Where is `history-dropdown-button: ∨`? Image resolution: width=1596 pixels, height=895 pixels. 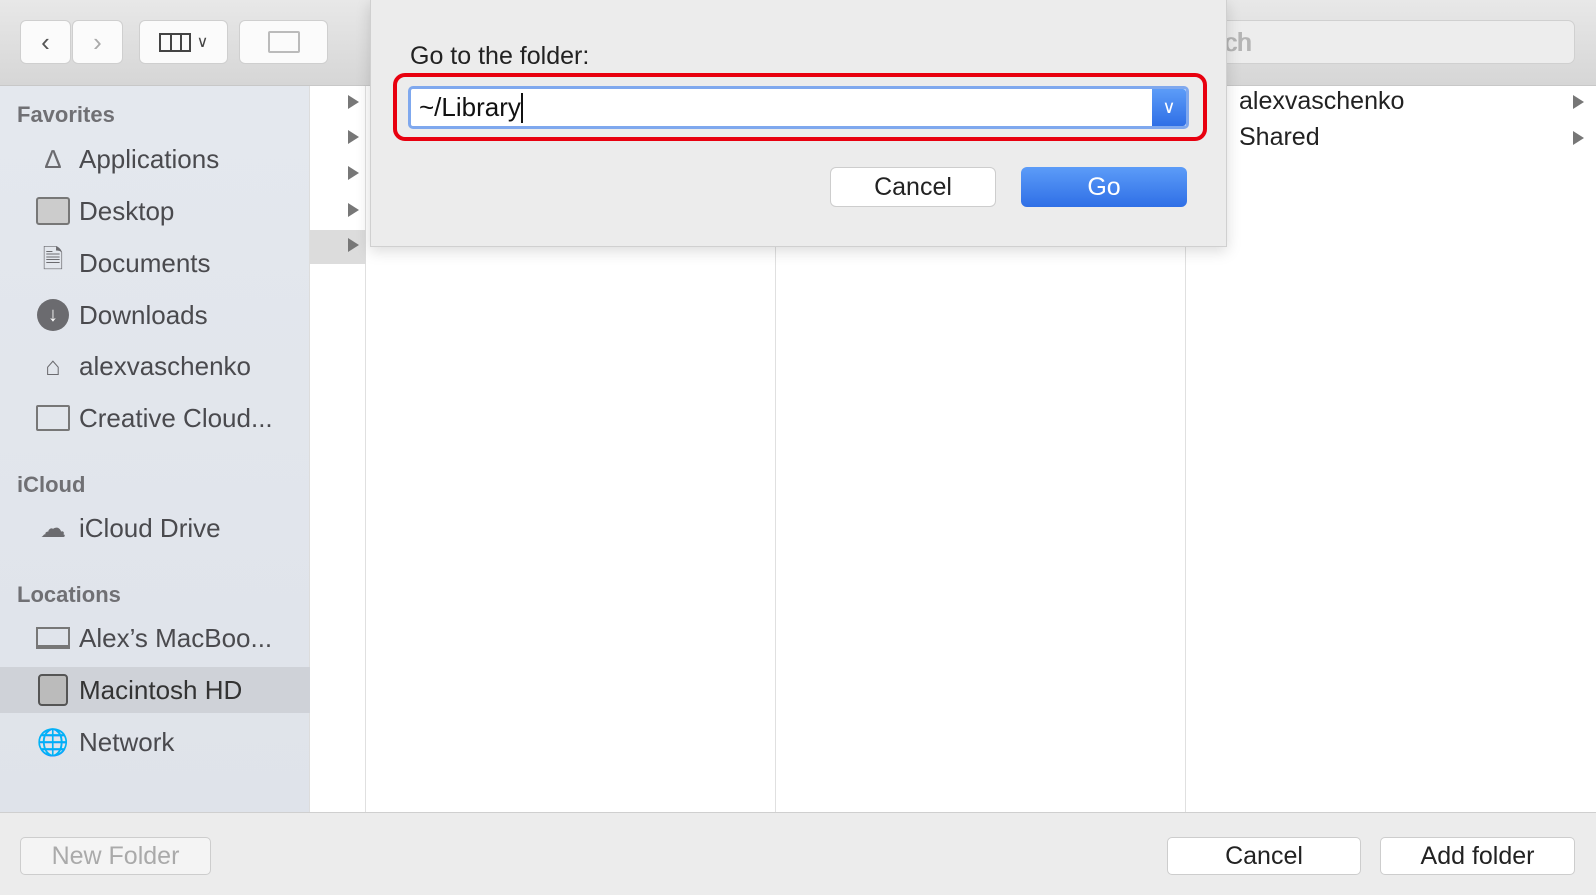 history-dropdown-button: ∨ is located at coordinates (1169, 107).